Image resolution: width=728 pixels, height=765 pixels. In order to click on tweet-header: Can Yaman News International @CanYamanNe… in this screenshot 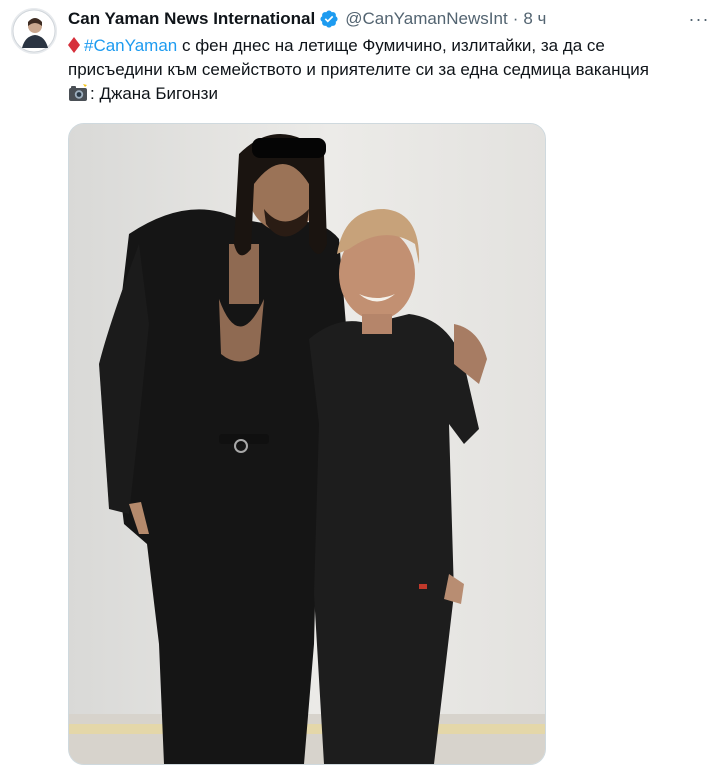, I will do `click(393, 19)`.